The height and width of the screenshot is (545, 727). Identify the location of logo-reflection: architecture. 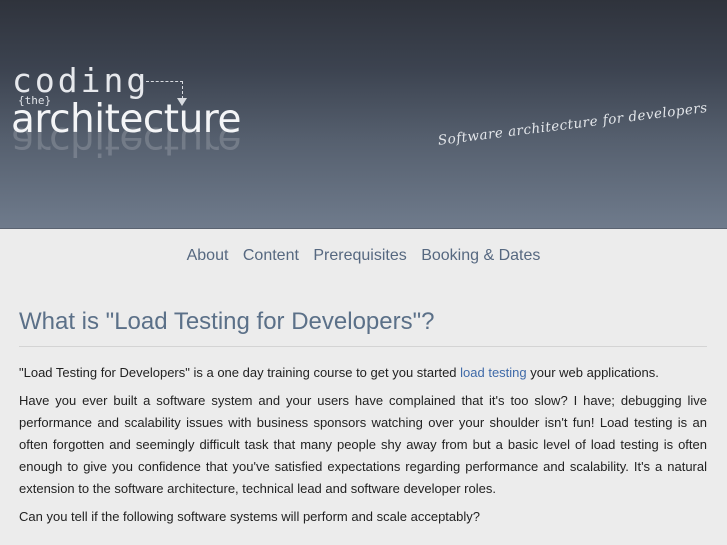
(126, 140).